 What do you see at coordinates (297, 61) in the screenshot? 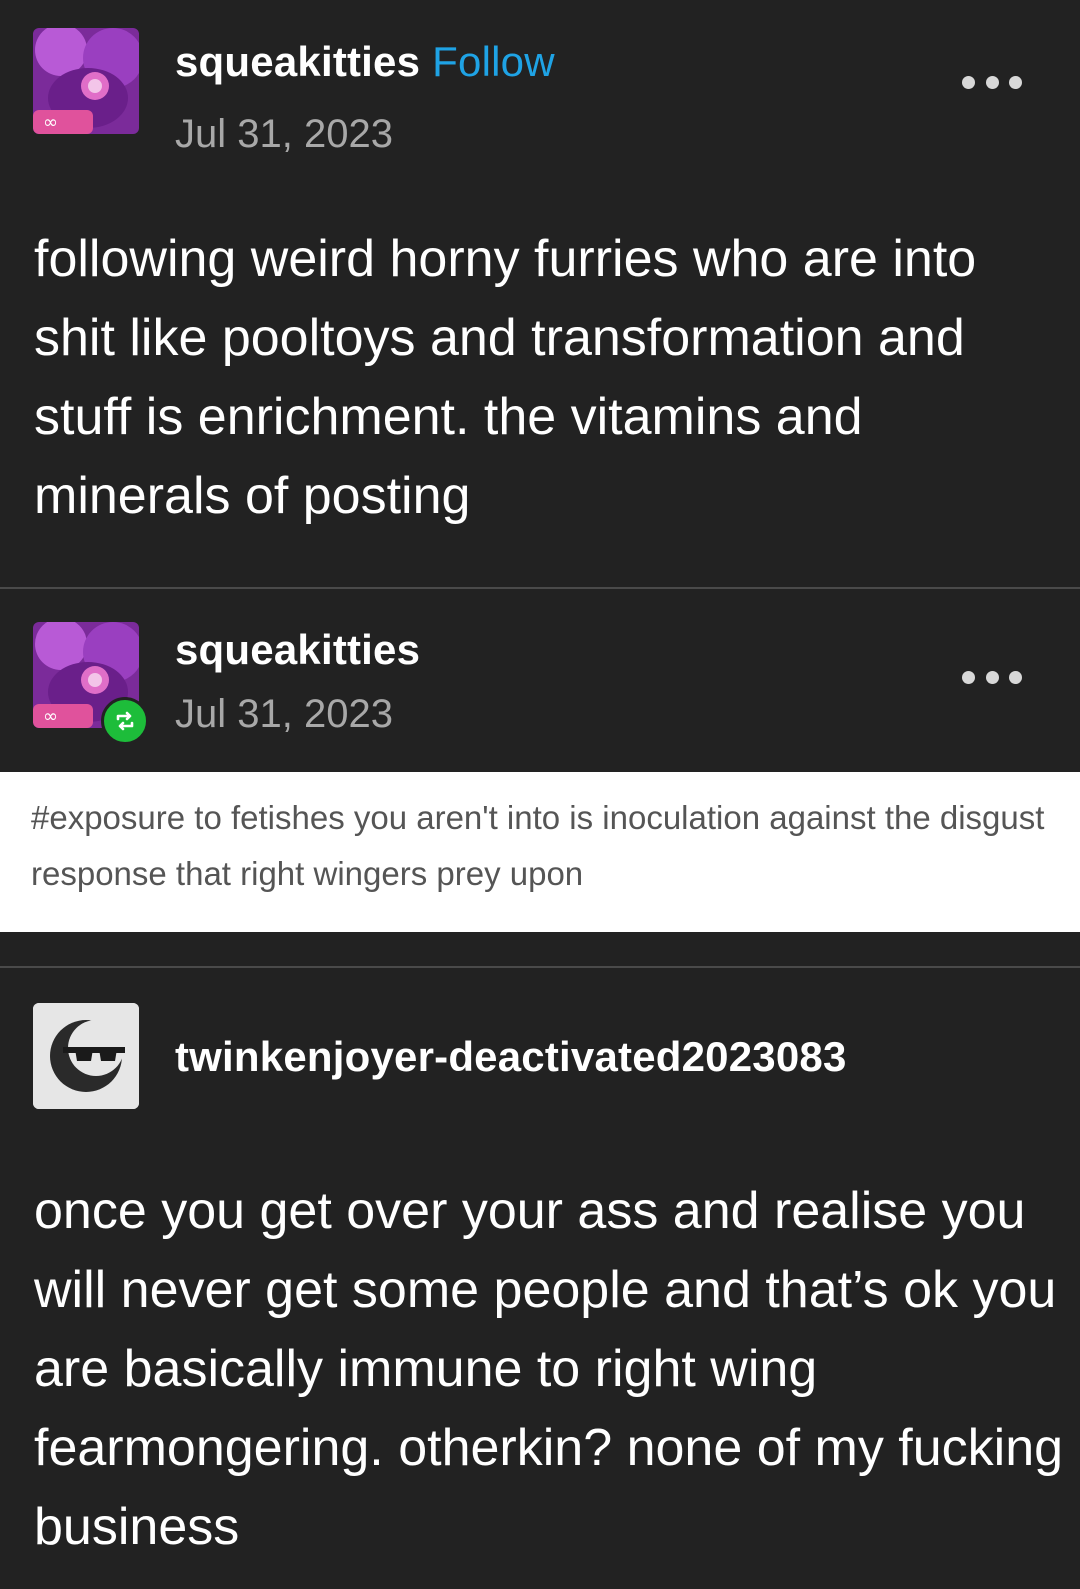
I see `username-label: squeakitties` at bounding box center [297, 61].